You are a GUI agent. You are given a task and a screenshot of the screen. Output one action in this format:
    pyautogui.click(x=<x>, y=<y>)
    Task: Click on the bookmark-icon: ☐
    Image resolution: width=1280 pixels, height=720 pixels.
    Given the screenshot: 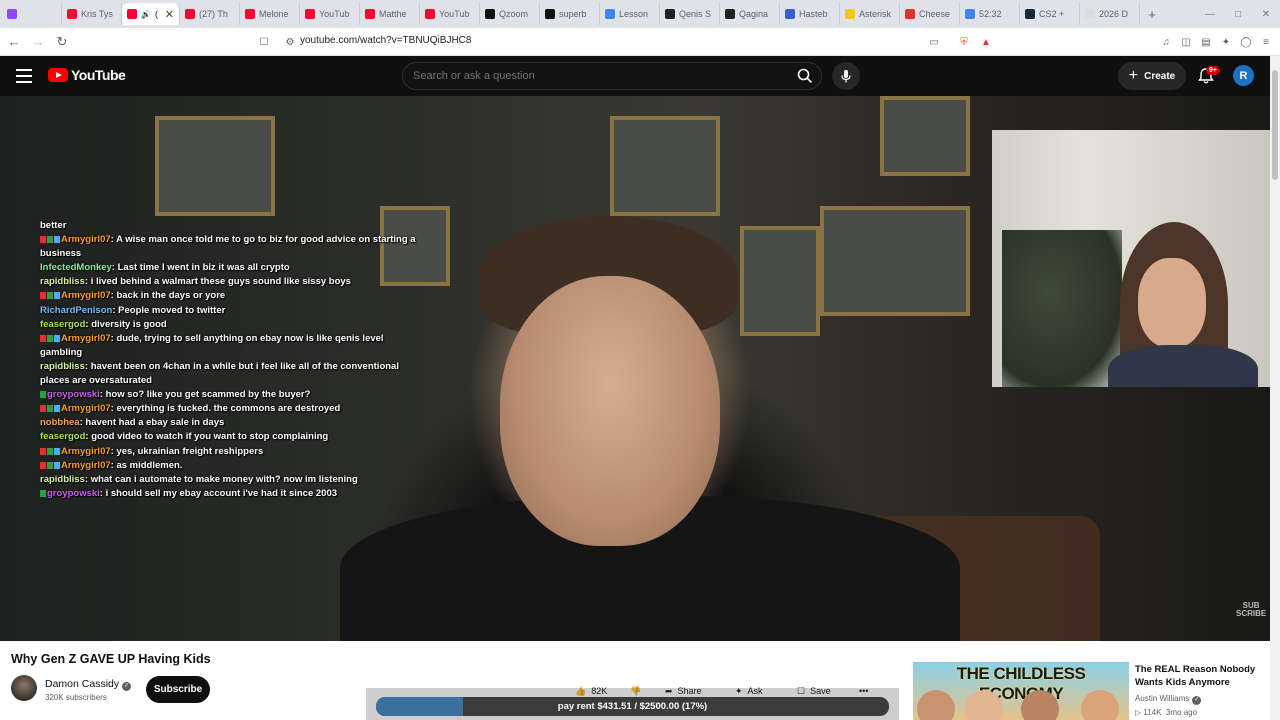 What is the action you would take?
    pyautogui.click(x=264, y=42)
    